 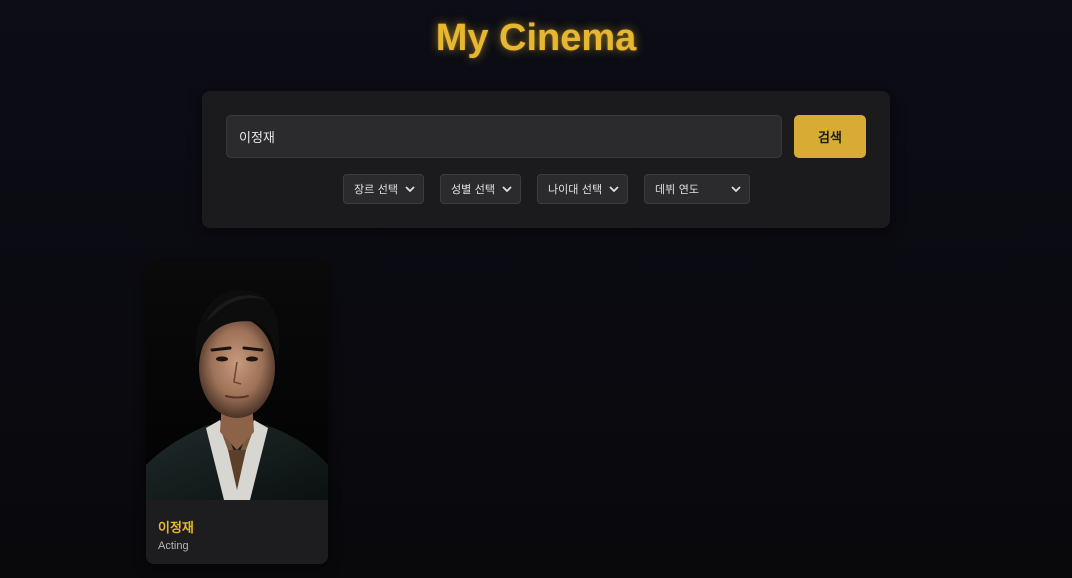 I want to click on actor-card: 이정재 Acting, so click(x=237, y=412).